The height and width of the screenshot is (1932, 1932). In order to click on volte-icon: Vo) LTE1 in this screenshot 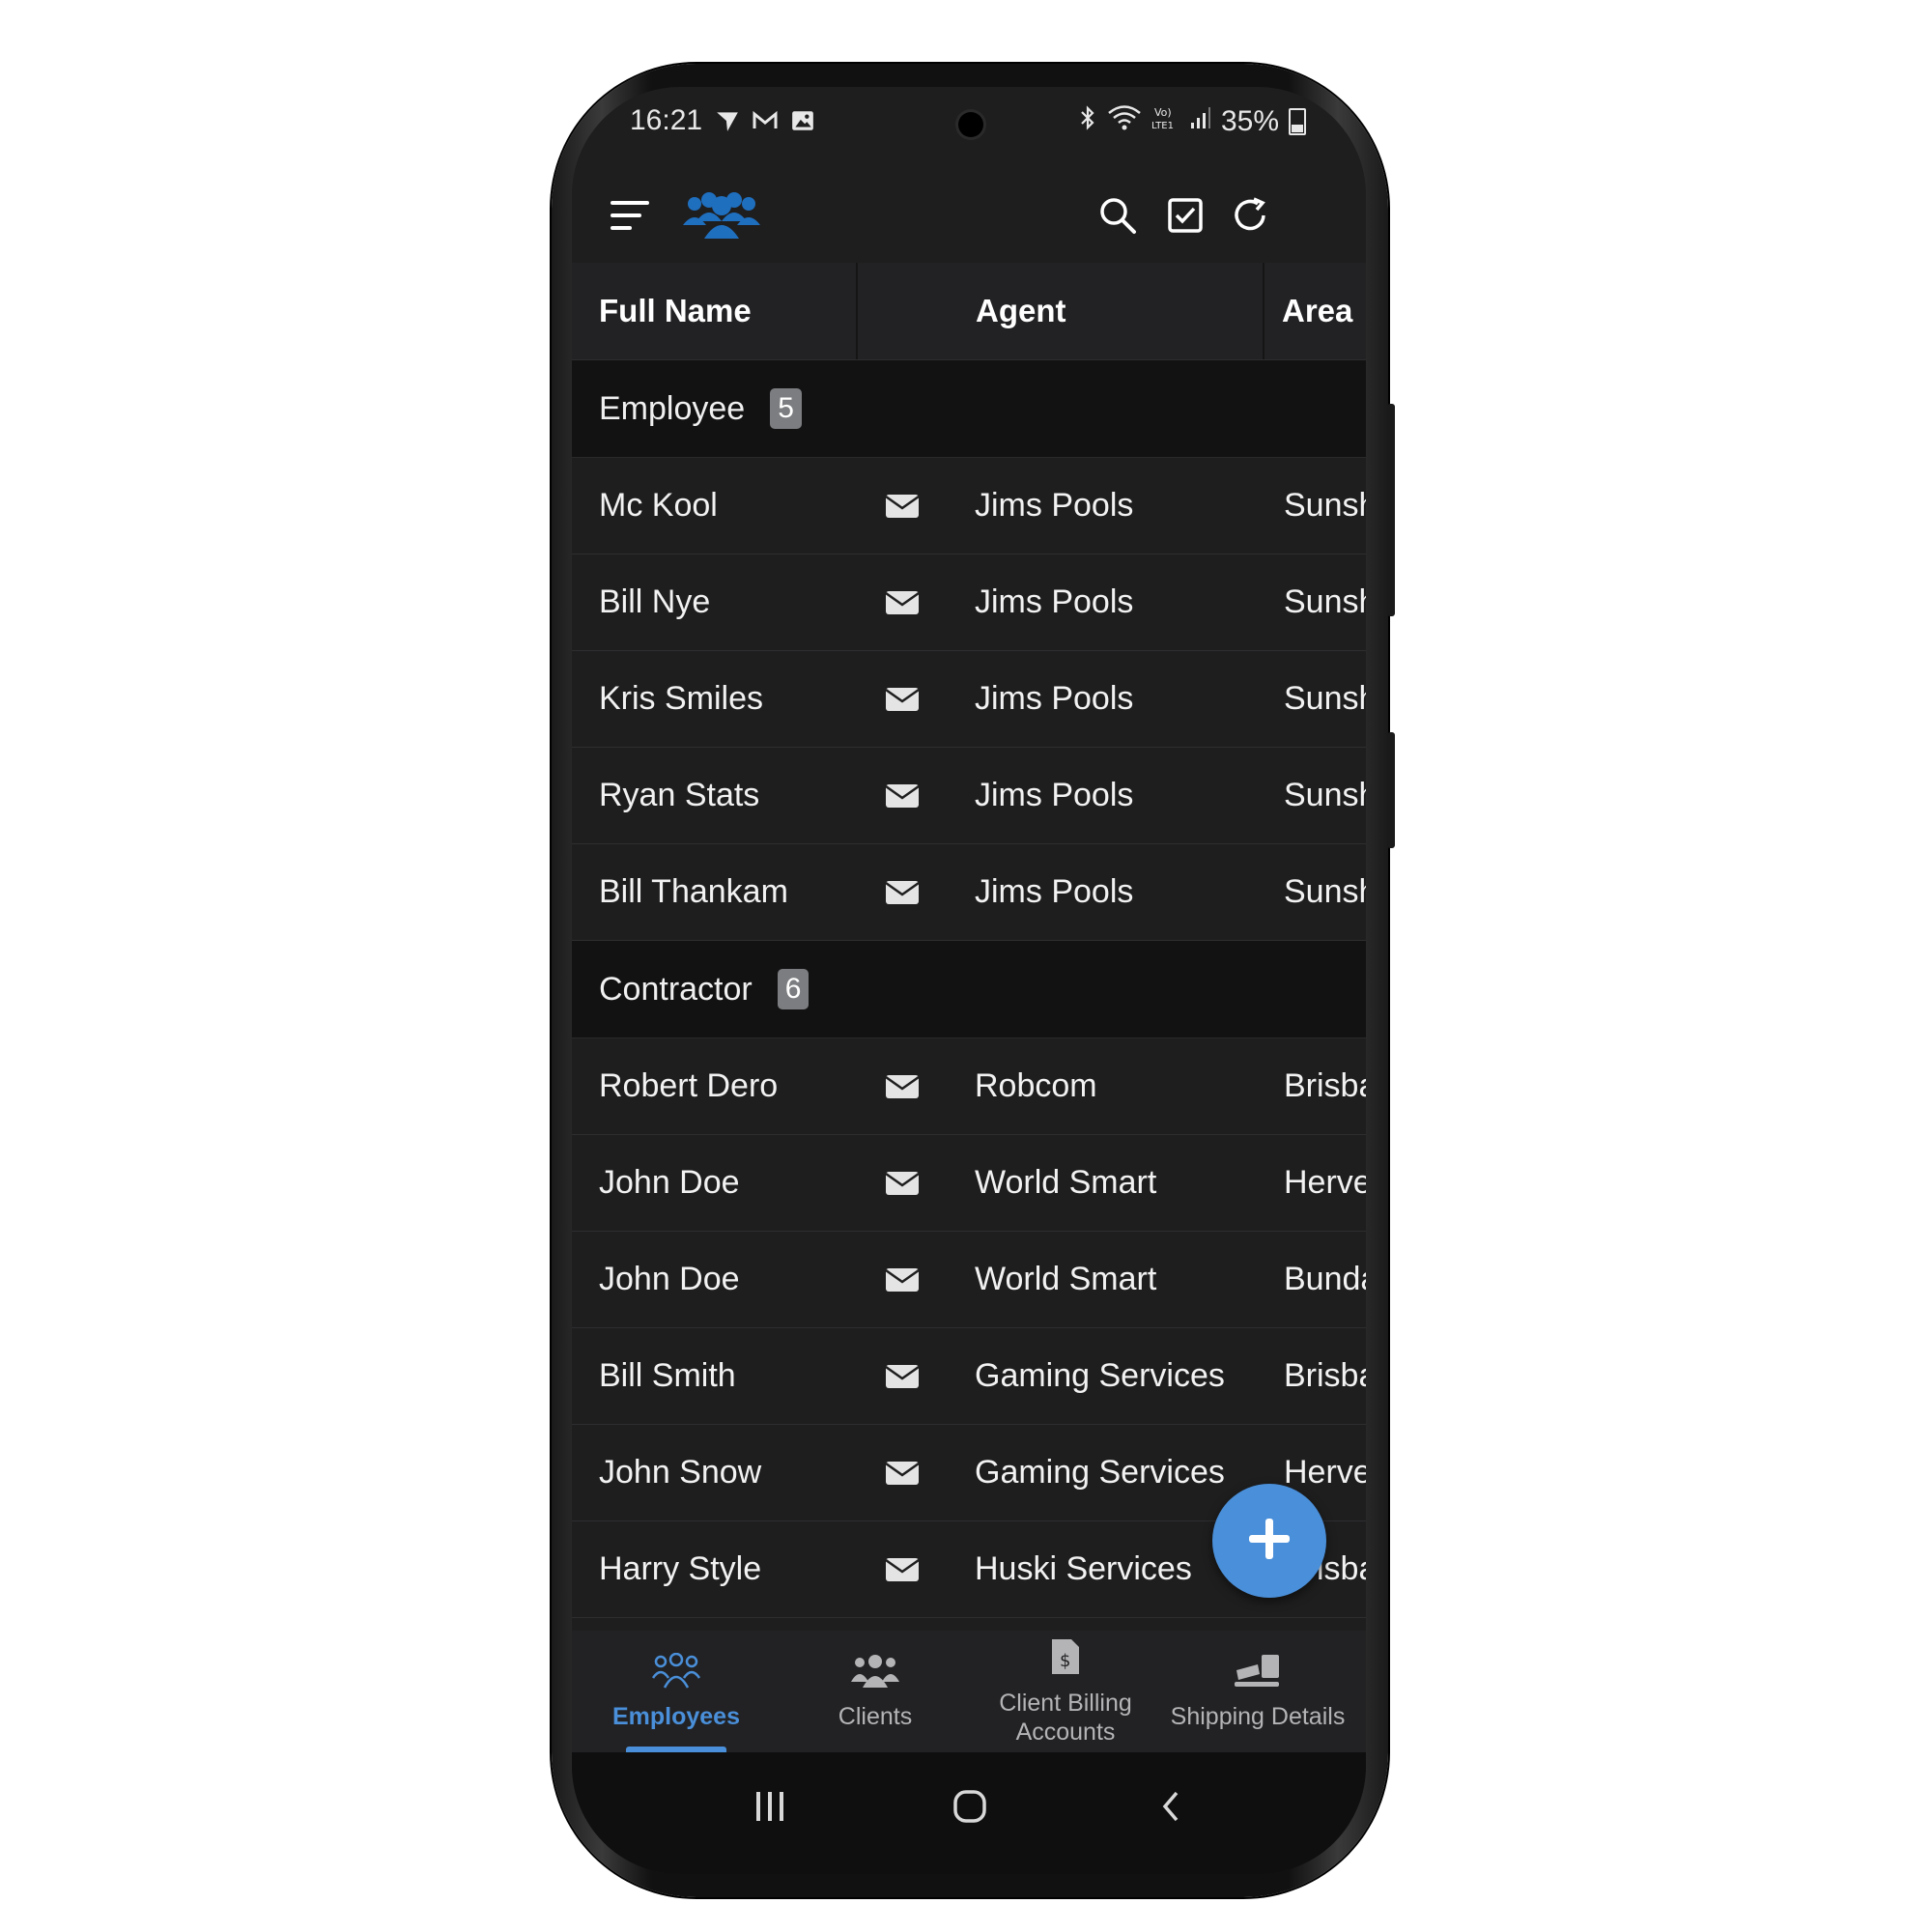, I will do `click(1165, 121)`.